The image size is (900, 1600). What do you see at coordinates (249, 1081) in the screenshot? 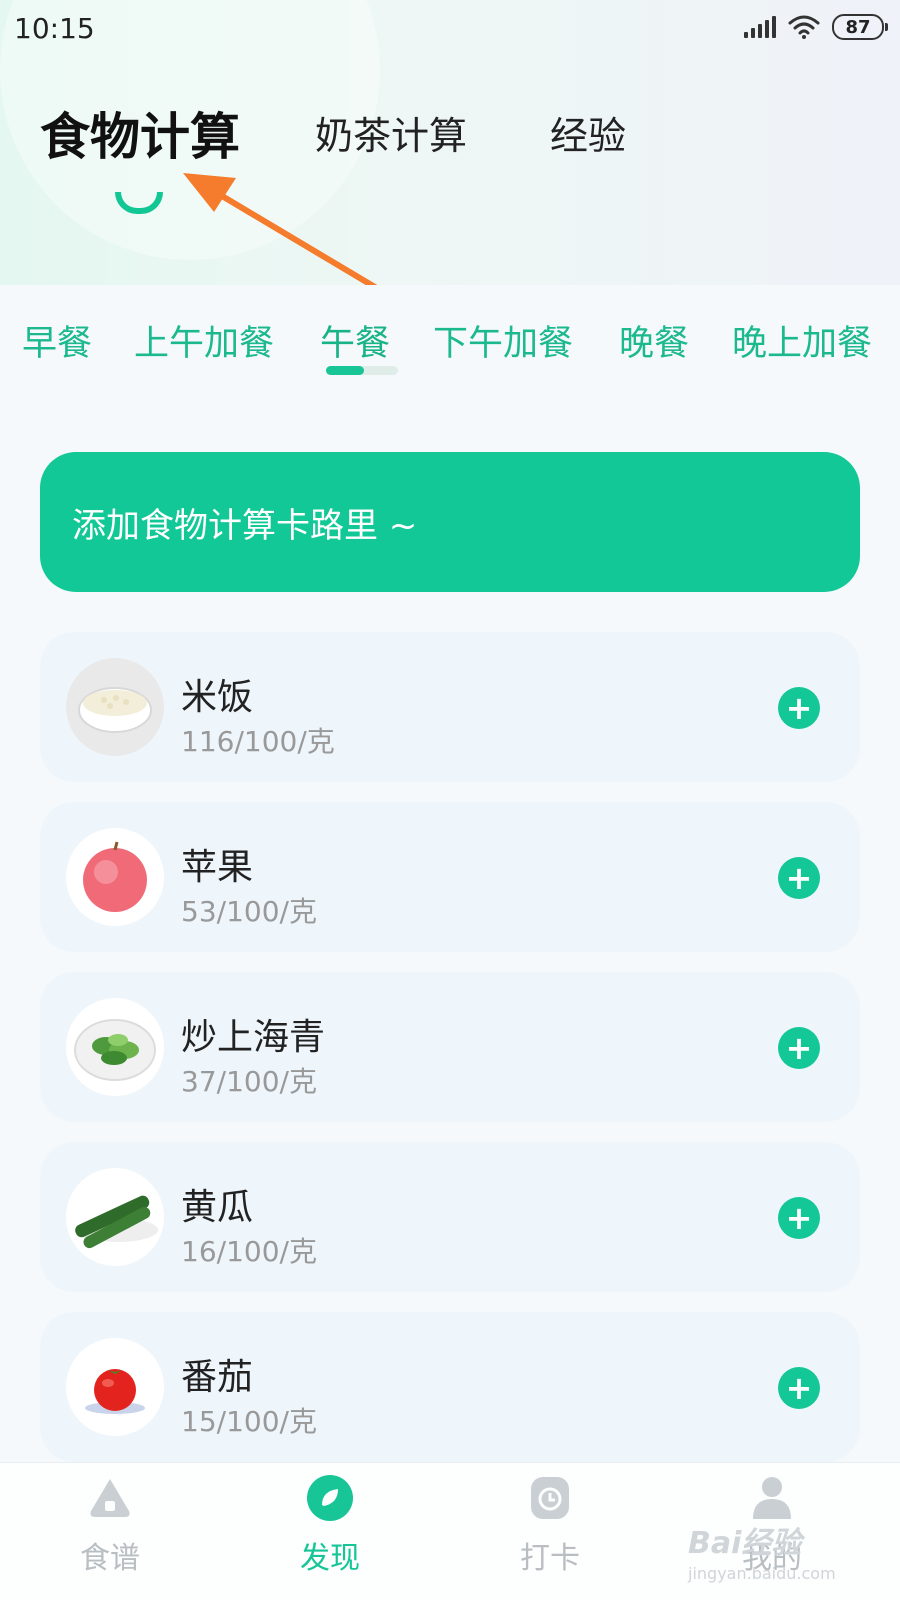
I see `food-calories: 37/100/克` at bounding box center [249, 1081].